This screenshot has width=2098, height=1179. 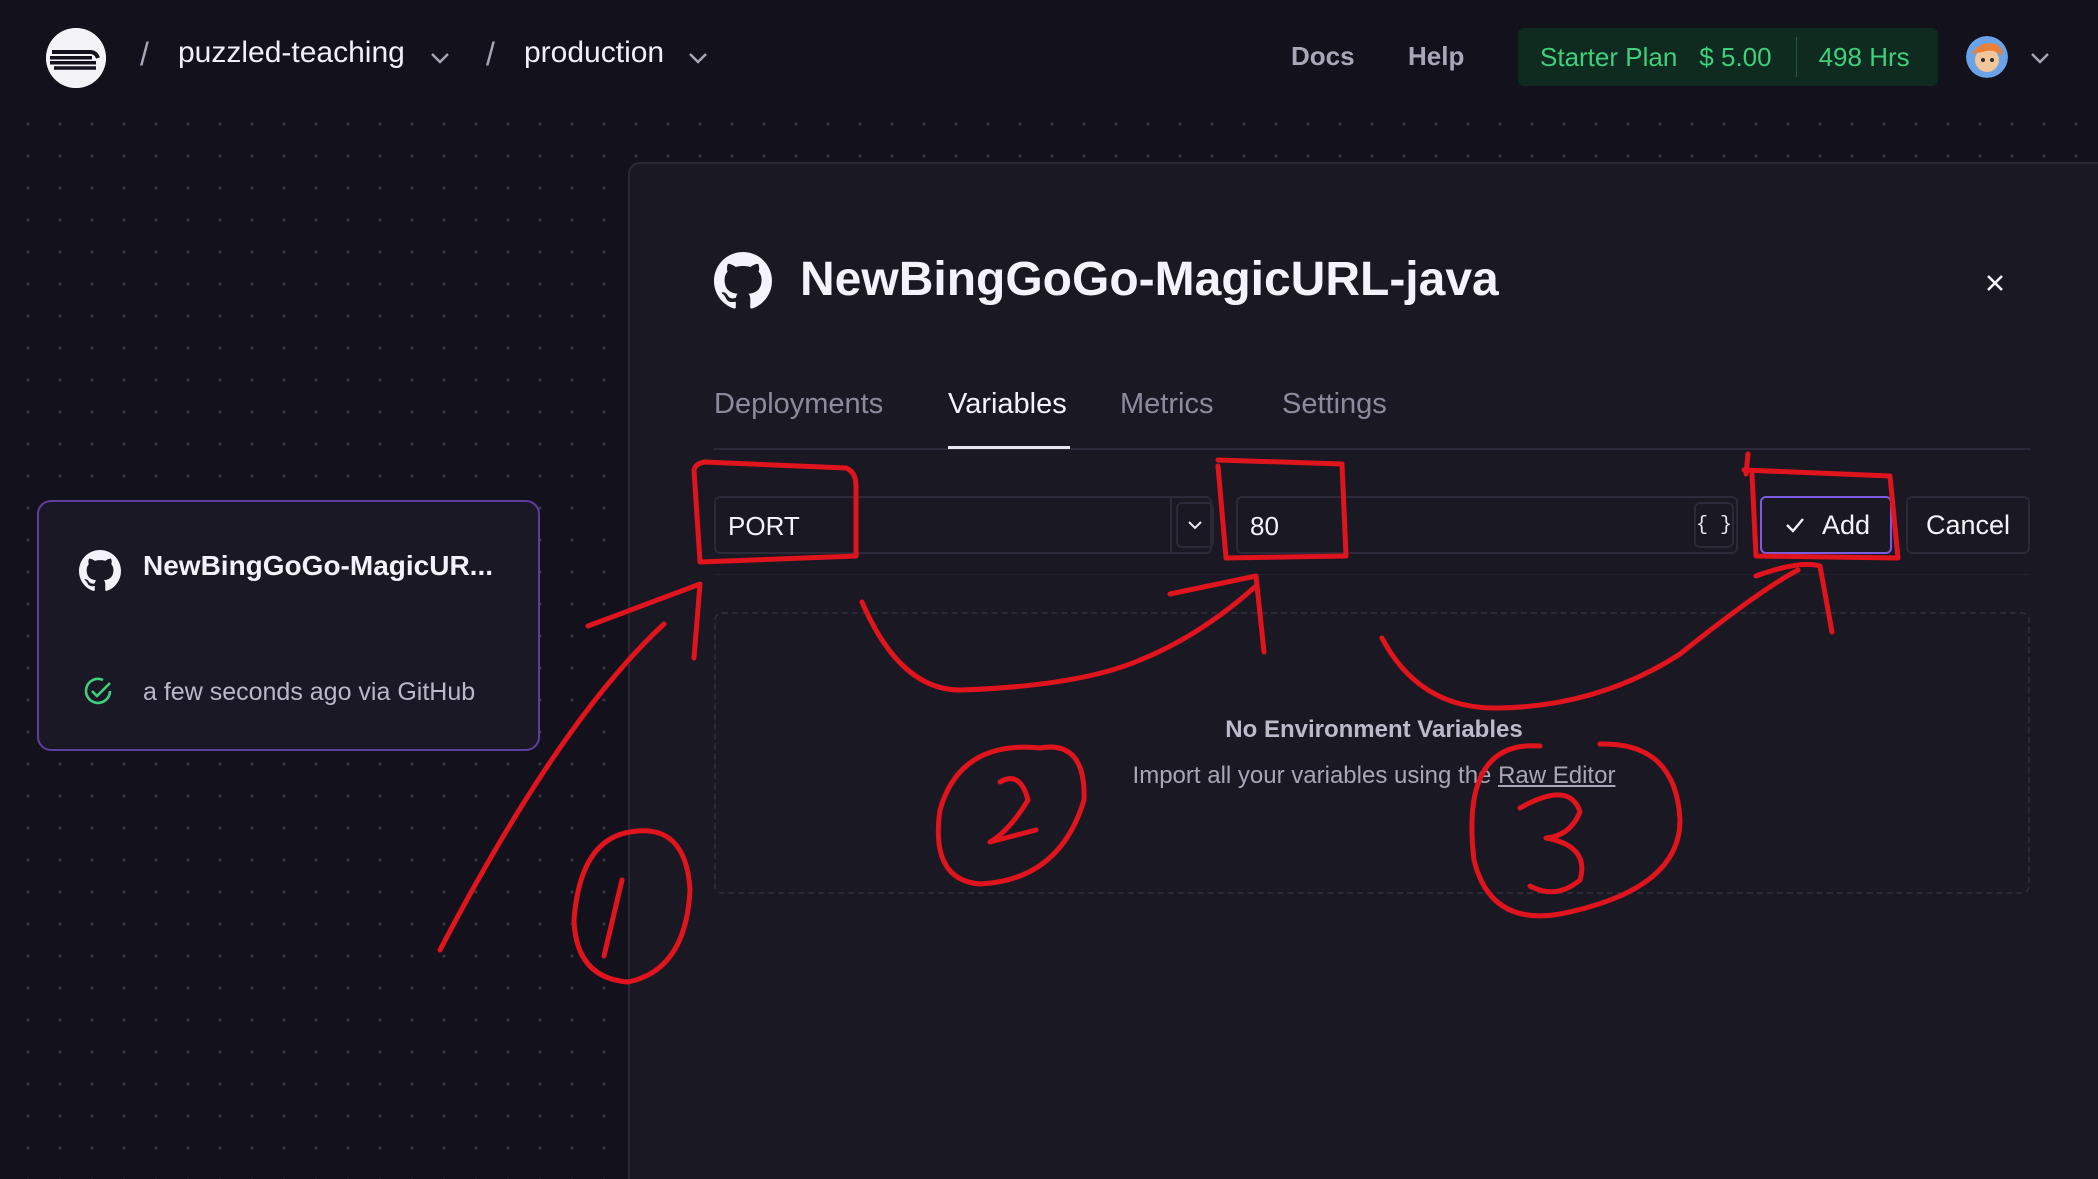 I want to click on plan-name: Starter Plan, so click(x=1609, y=56).